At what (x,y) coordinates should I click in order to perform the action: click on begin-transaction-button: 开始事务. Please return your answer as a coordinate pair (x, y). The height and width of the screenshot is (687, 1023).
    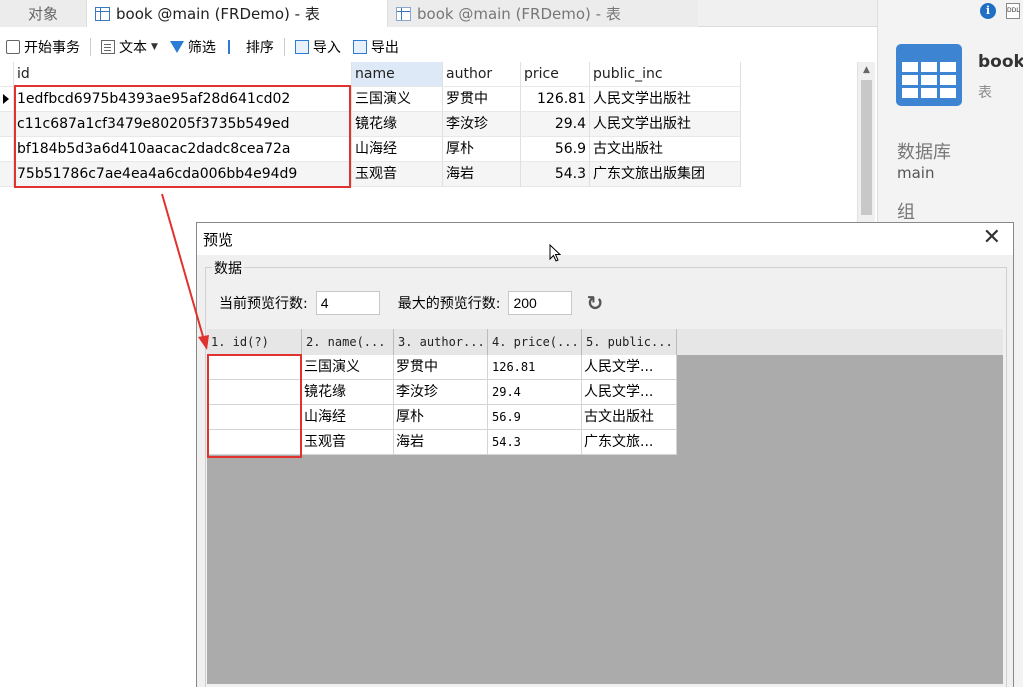
    Looking at the image, I should click on (43, 47).